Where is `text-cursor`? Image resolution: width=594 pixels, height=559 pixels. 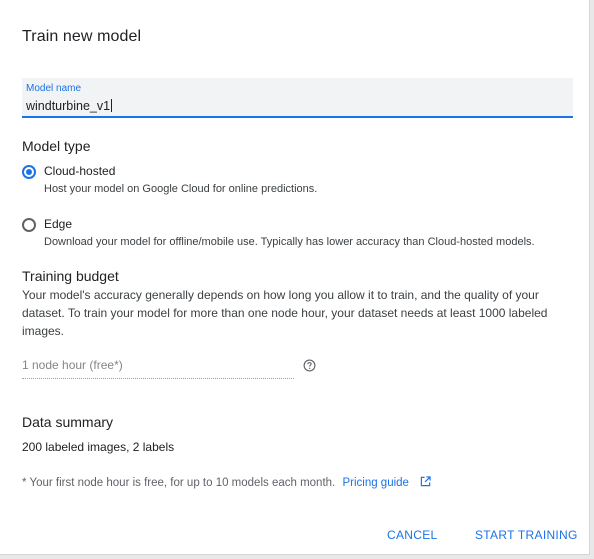 text-cursor is located at coordinates (112, 105).